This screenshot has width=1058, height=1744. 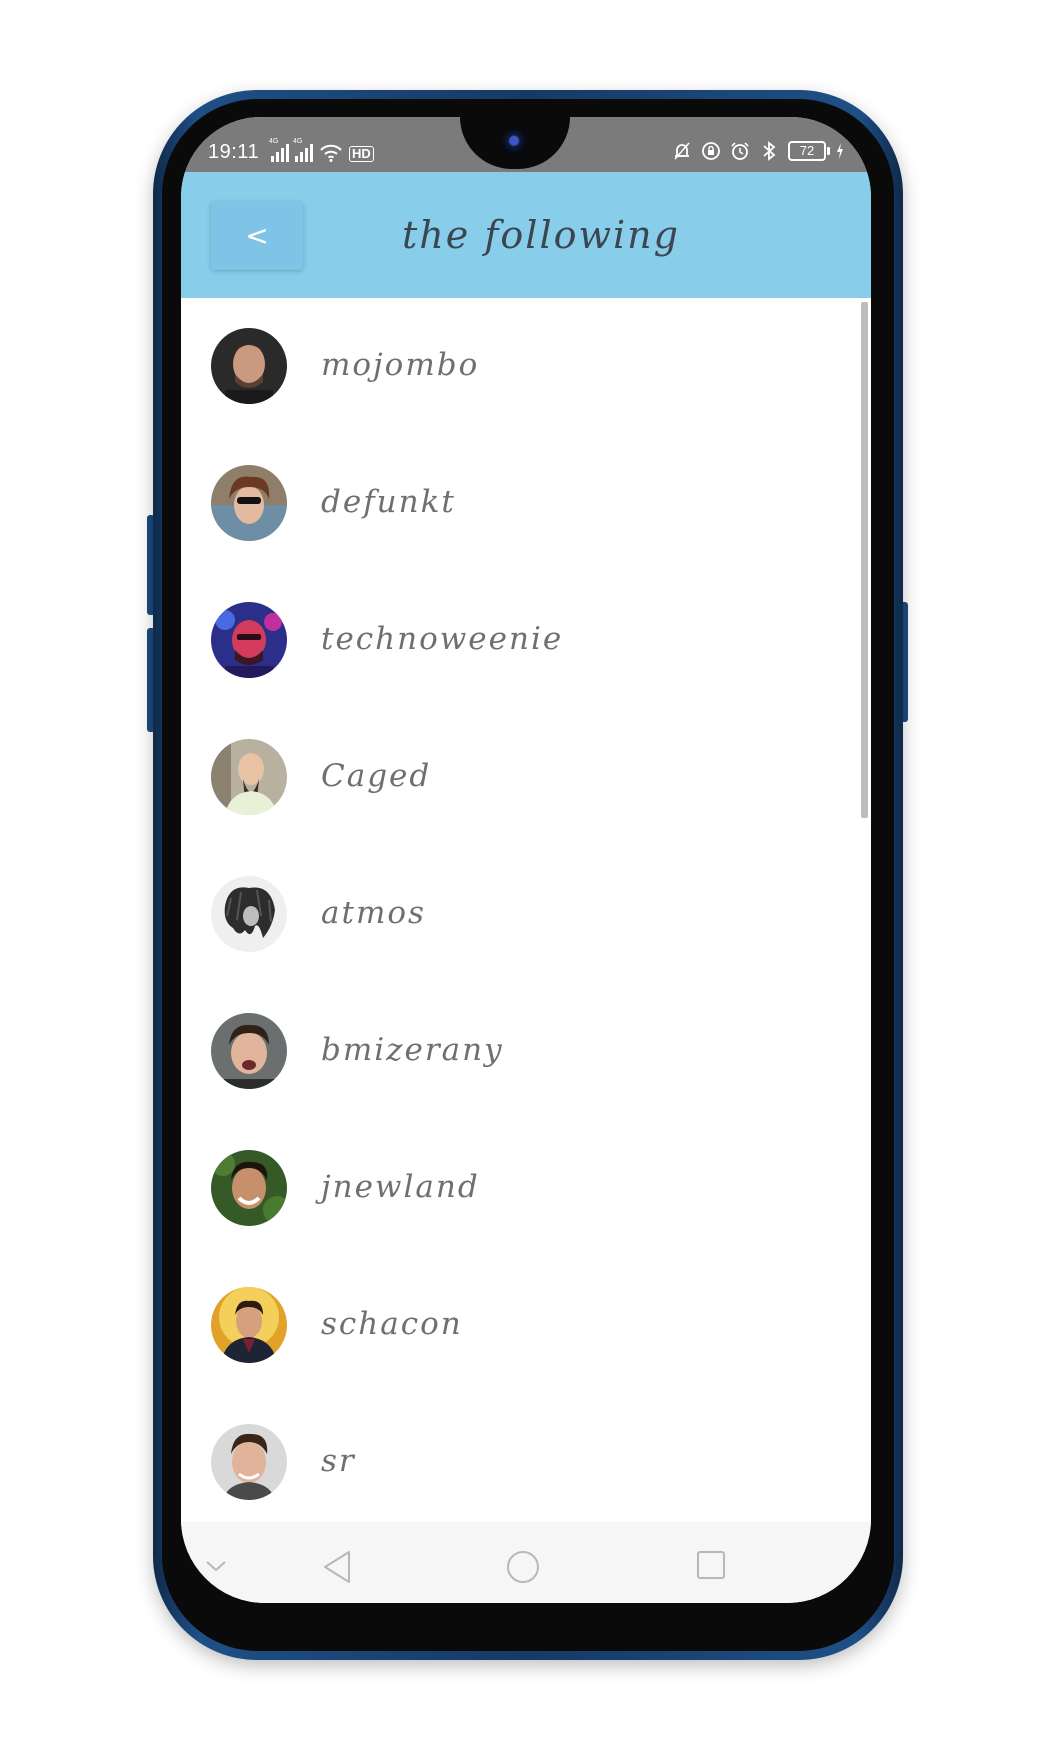 What do you see at coordinates (516, 1458) in the screenshot?
I see `list-item: sr` at bounding box center [516, 1458].